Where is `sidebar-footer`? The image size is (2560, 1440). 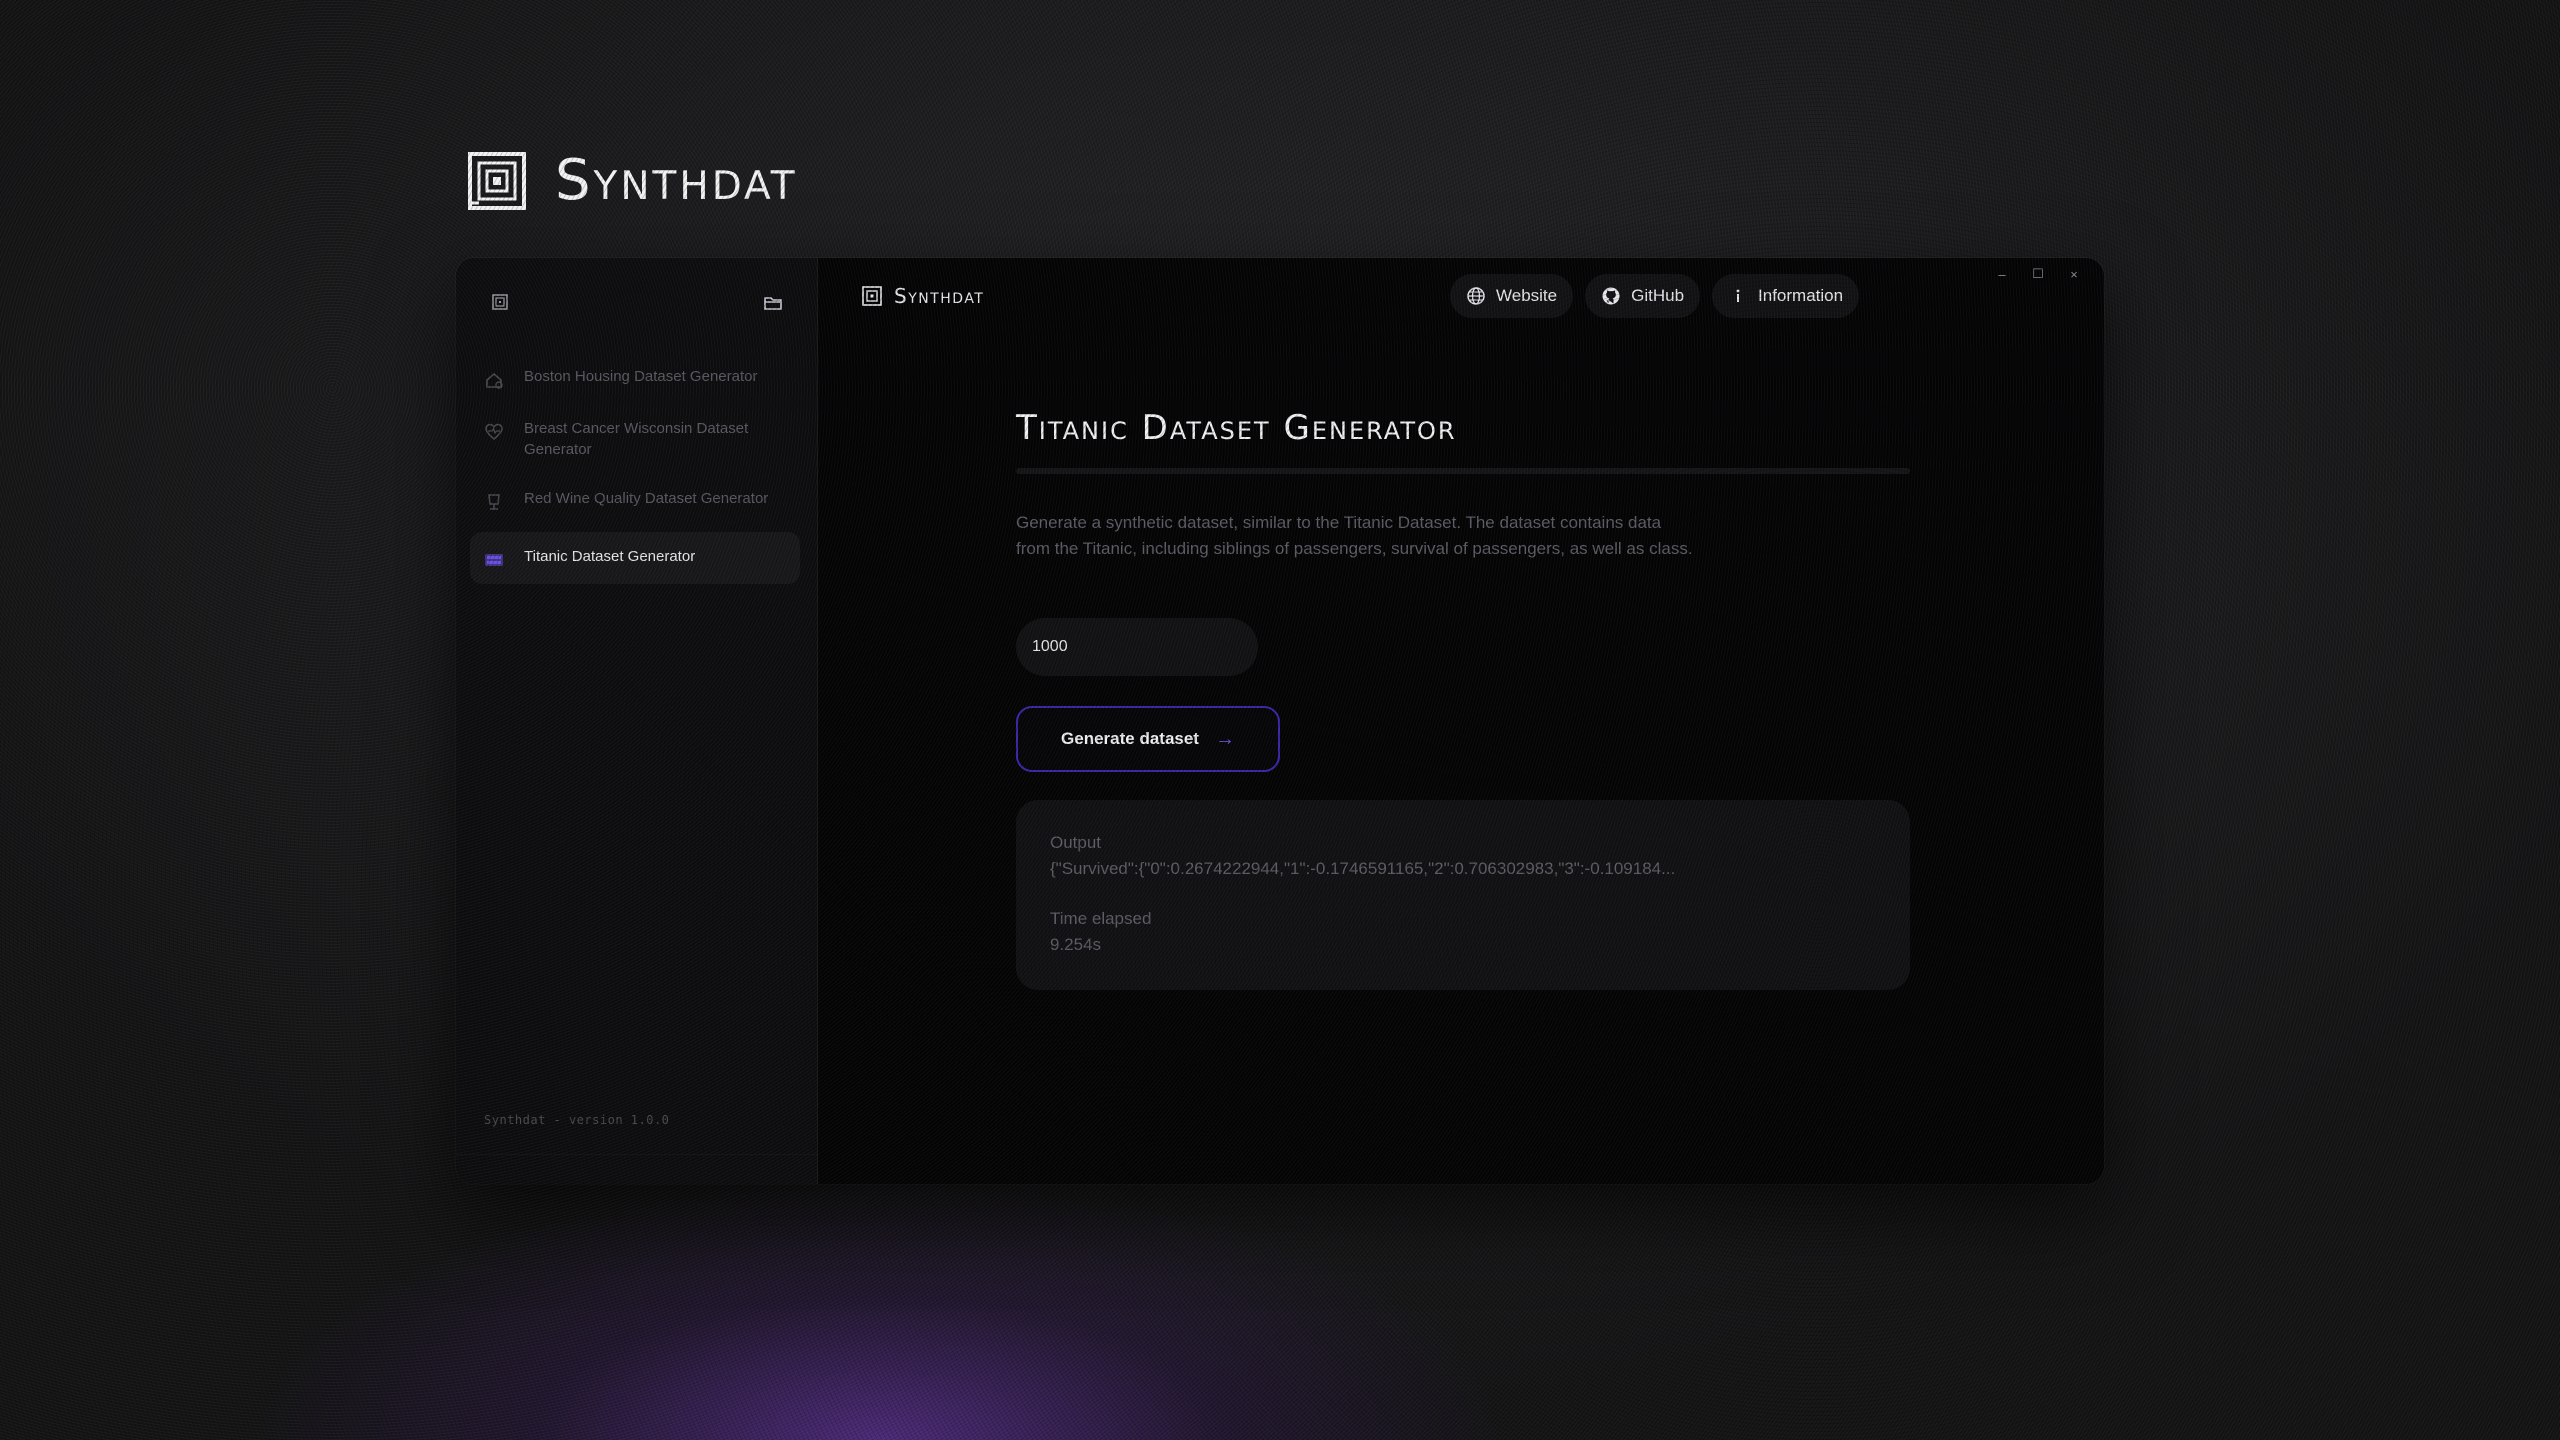 sidebar-footer is located at coordinates (636, 1169).